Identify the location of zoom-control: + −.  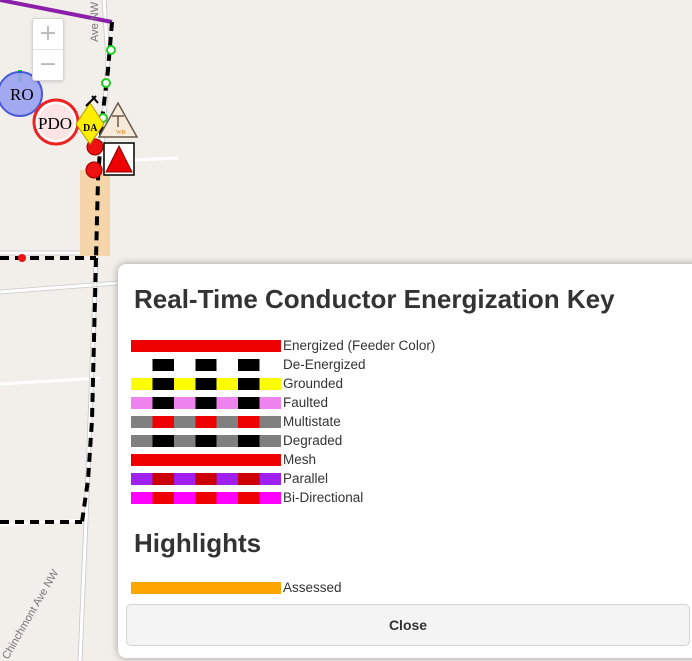
(48, 49).